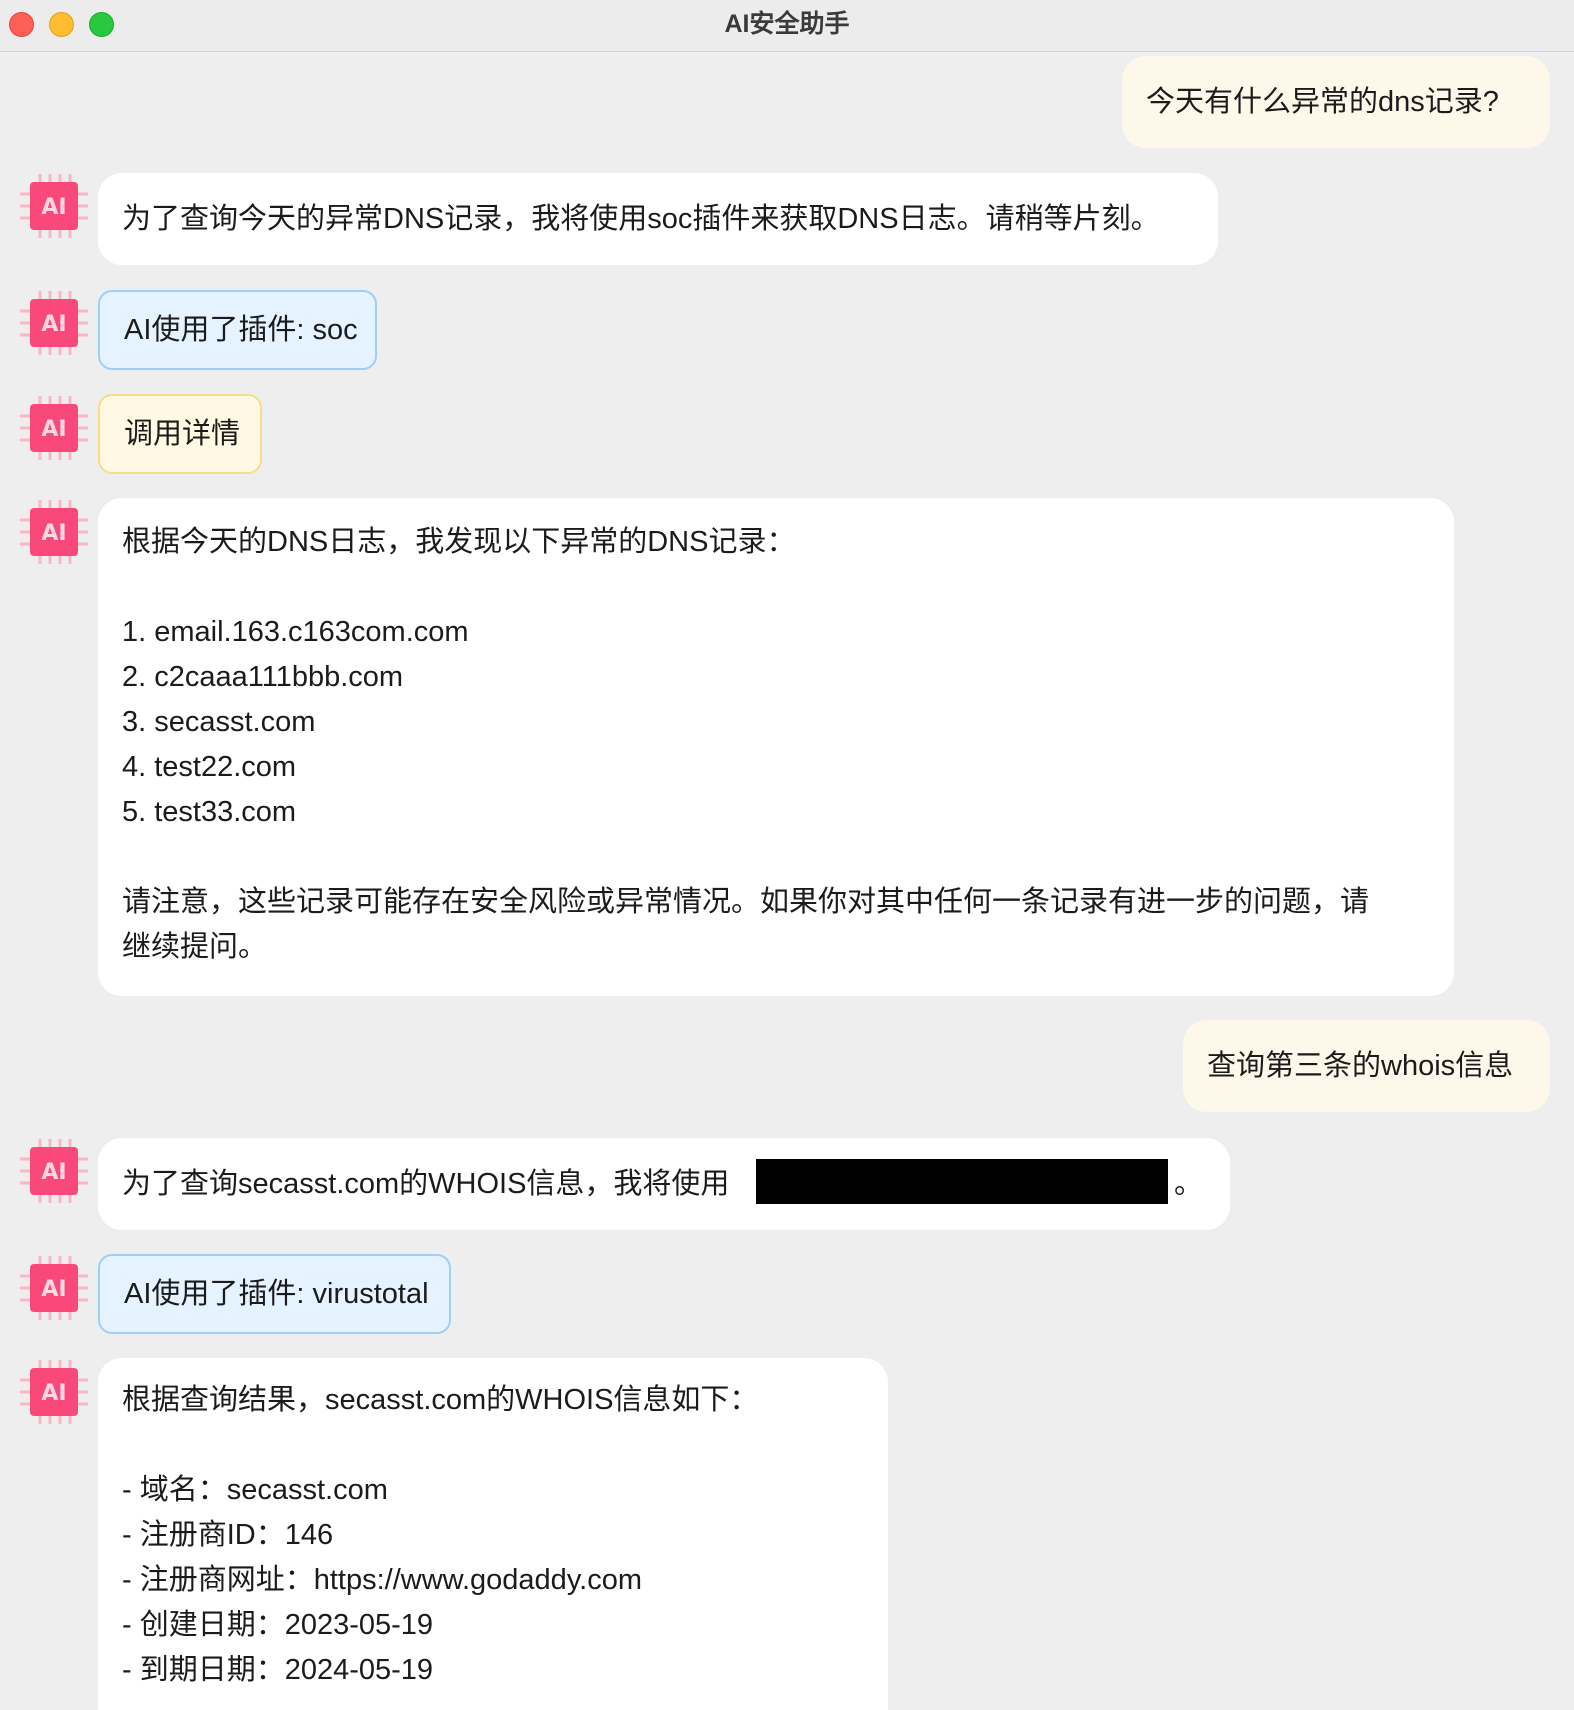 This screenshot has width=1574, height=1710. I want to click on plugin-used-text: AI使用了插件: virustotal, so click(276, 1294).